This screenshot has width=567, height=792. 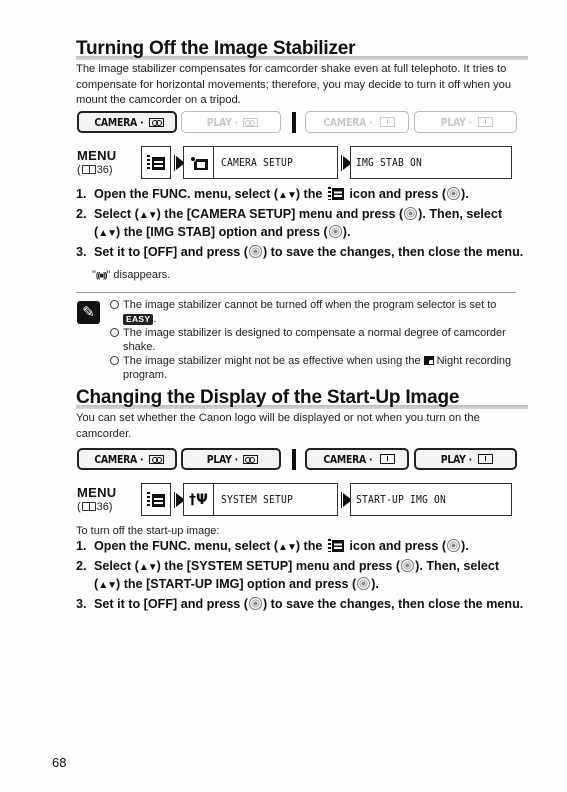 What do you see at coordinates (216, 48) in the screenshot?
I see `section-title: Turning Off the Image Stabilizer` at bounding box center [216, 48].